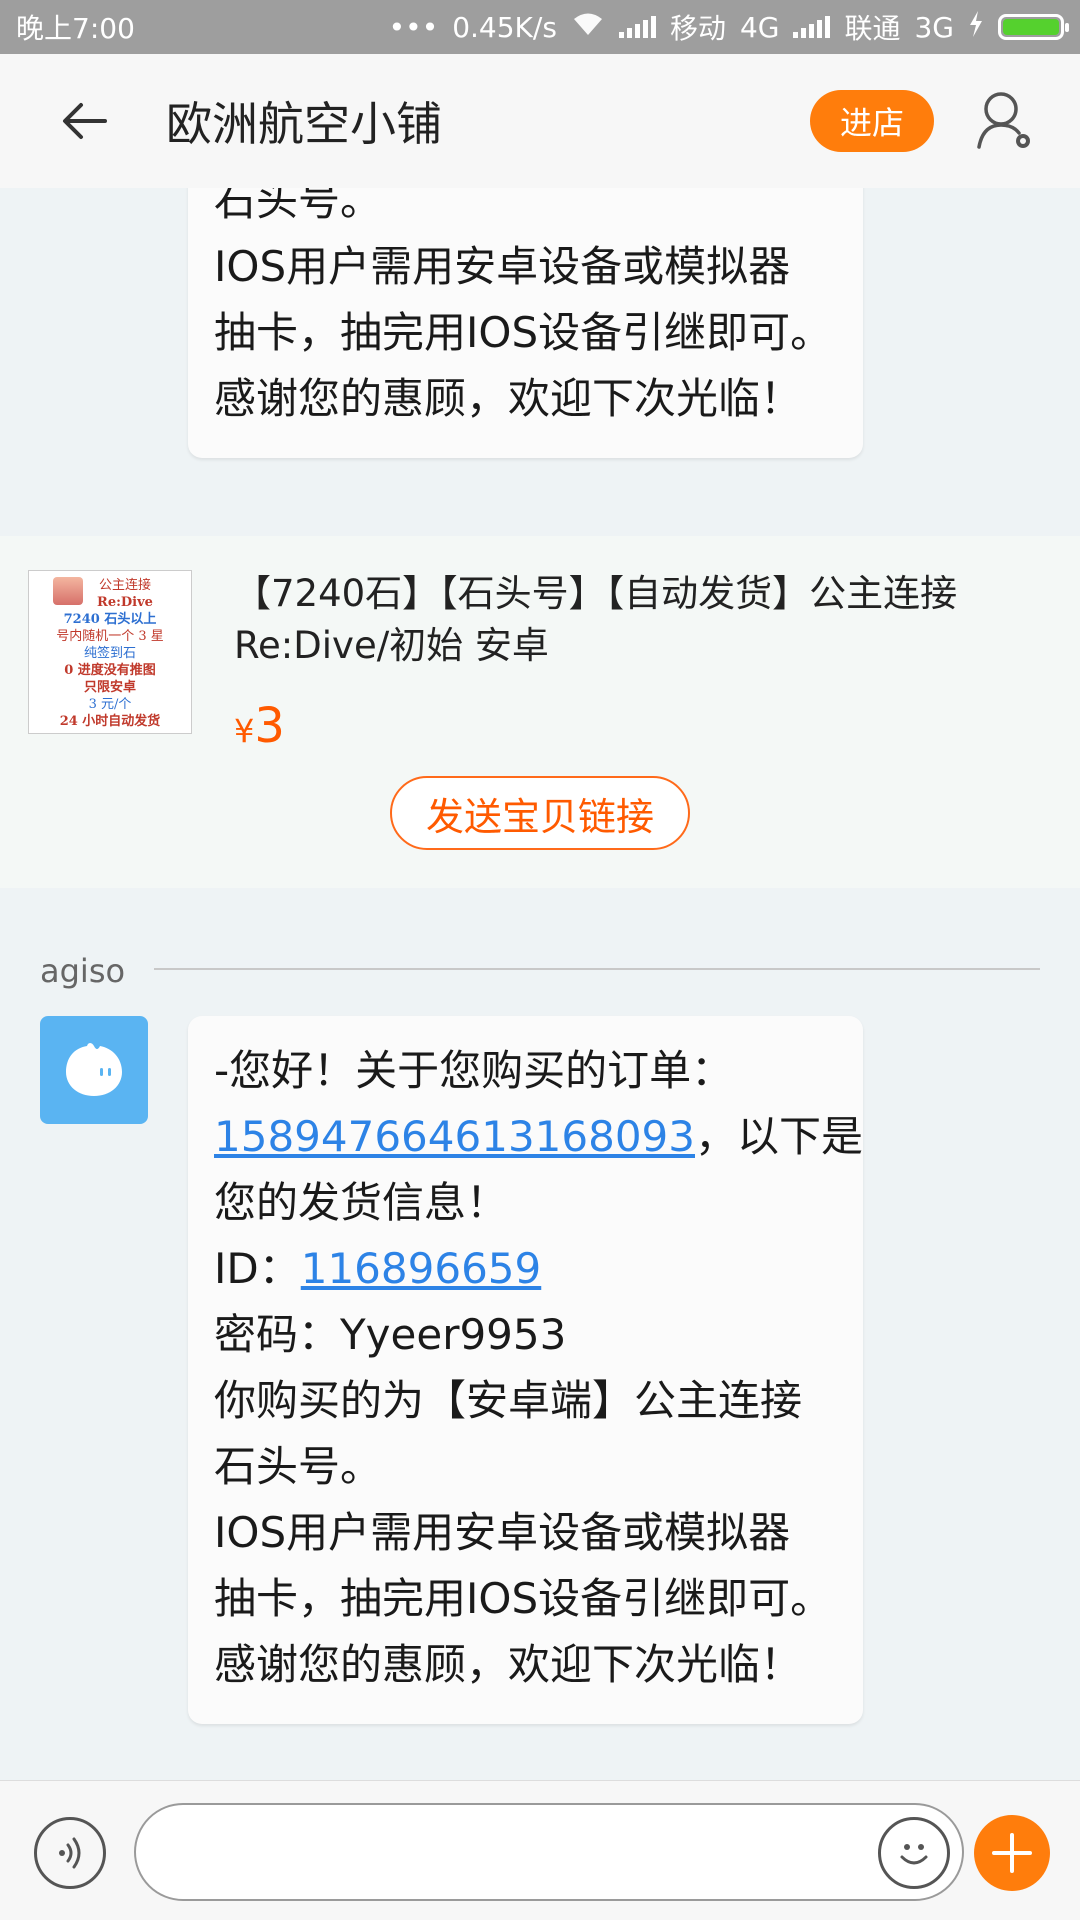 The image size is (1080, 1920). Describe the element at coordinates (508, 1400) in the screenshot. I see `message-line: 你购买的为【安卓端】公主连接` at that location.